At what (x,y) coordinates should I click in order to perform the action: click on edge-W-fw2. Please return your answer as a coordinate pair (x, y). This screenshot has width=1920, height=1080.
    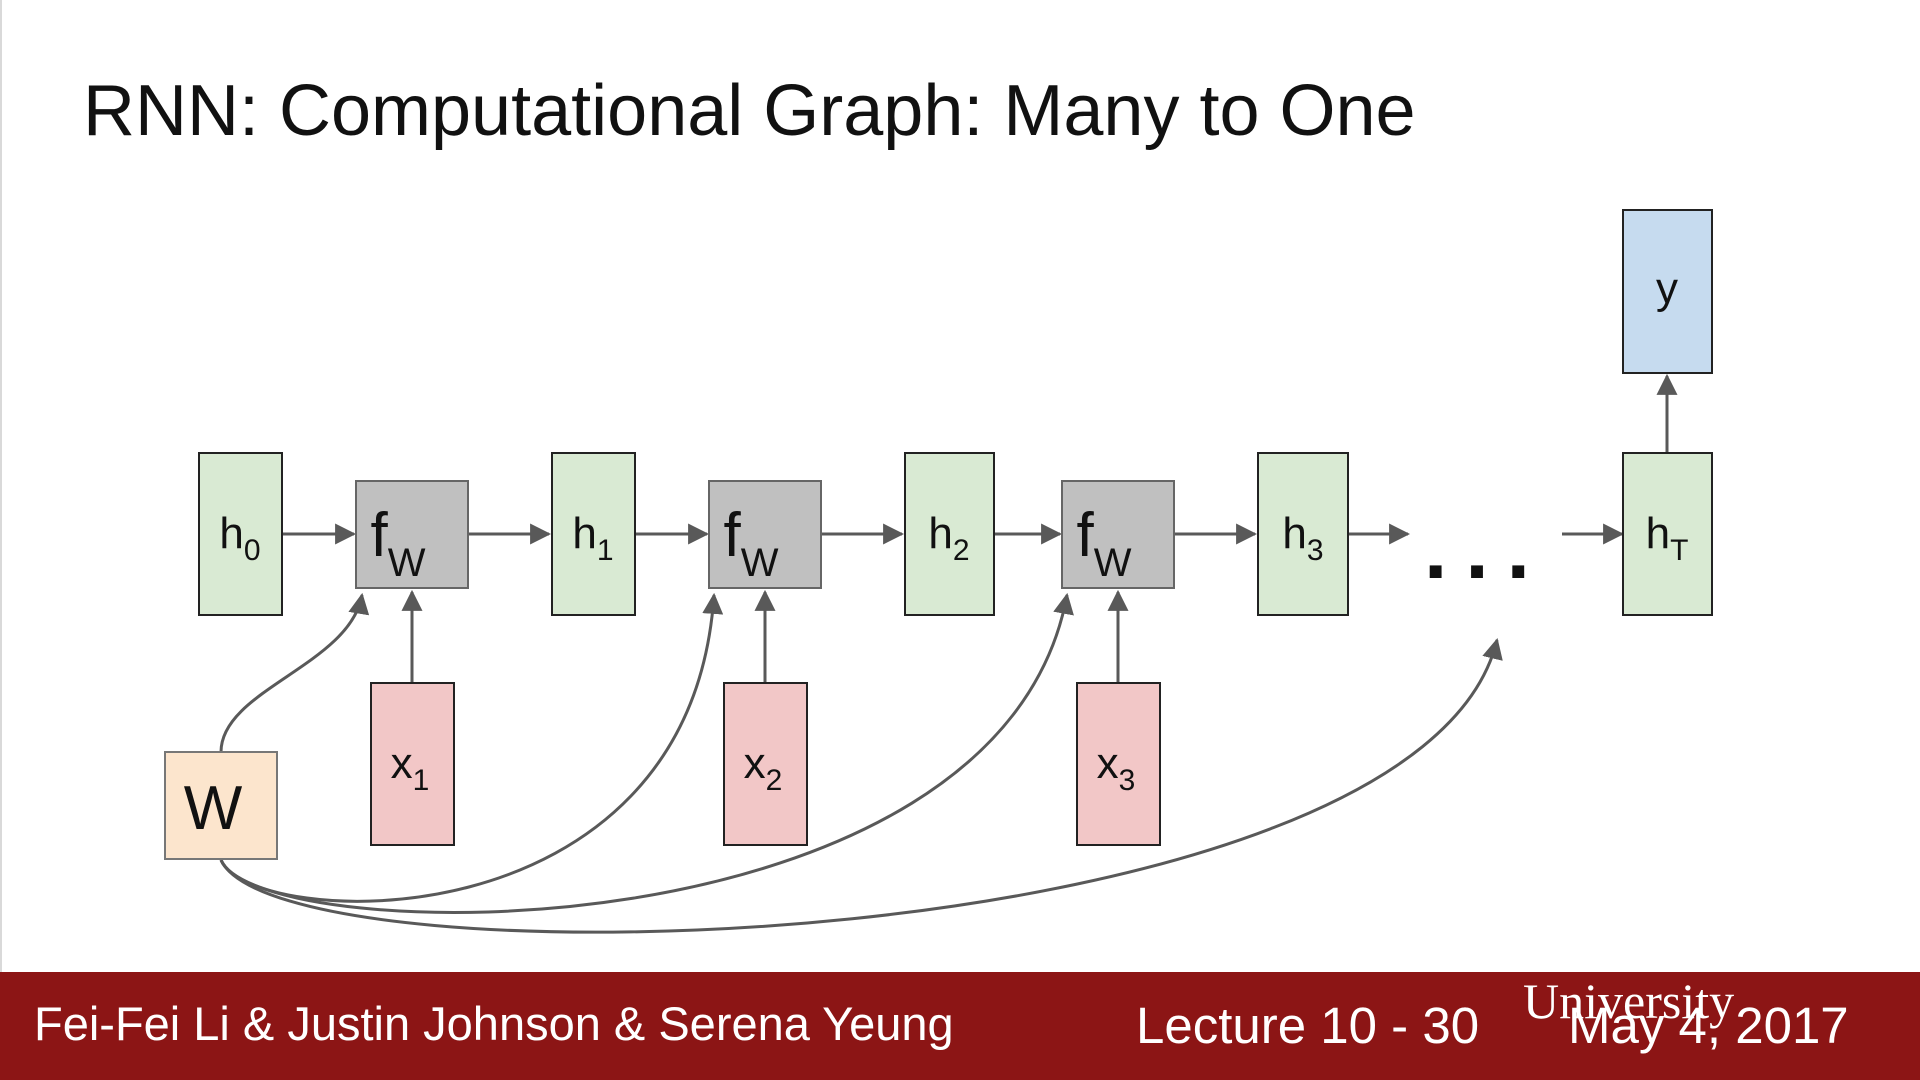
    Looking at the image, I should click on (471, 747).